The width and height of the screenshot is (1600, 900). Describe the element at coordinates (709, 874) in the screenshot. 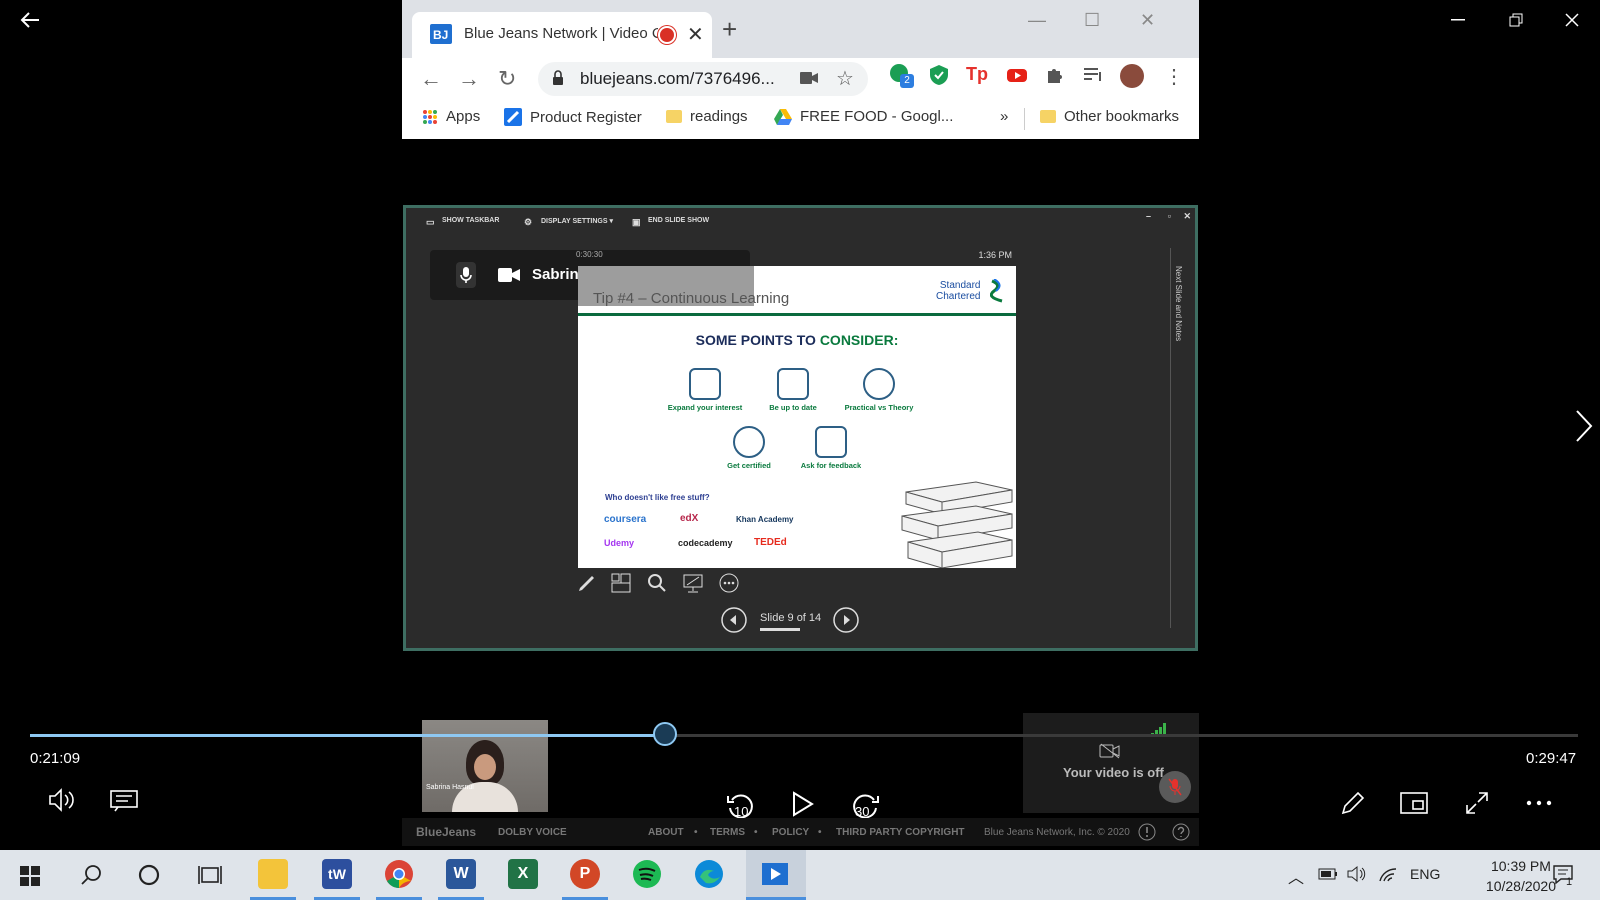

I see `edge-icon` at that location.